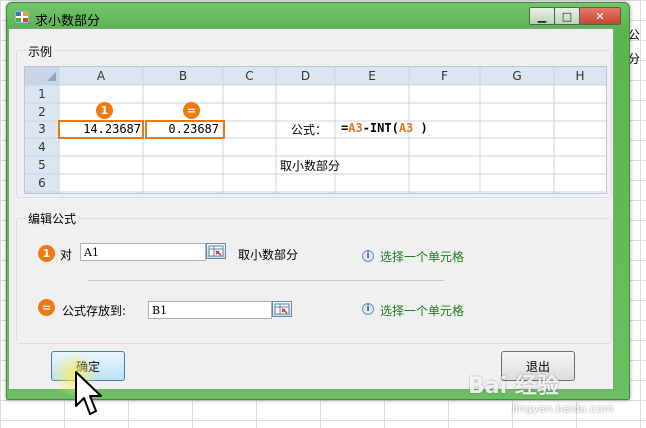 This screenshot has width=646, height=428. Describe the element at coordinates (101, 76) in the screenshot. I see `column-header: A` at that location.